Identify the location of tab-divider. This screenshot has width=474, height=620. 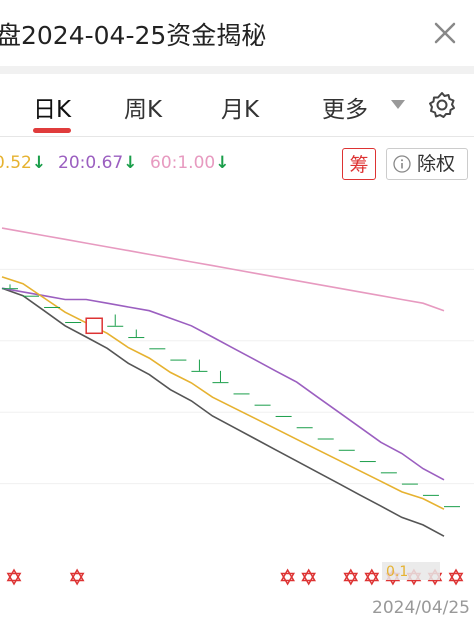
(237, 136).